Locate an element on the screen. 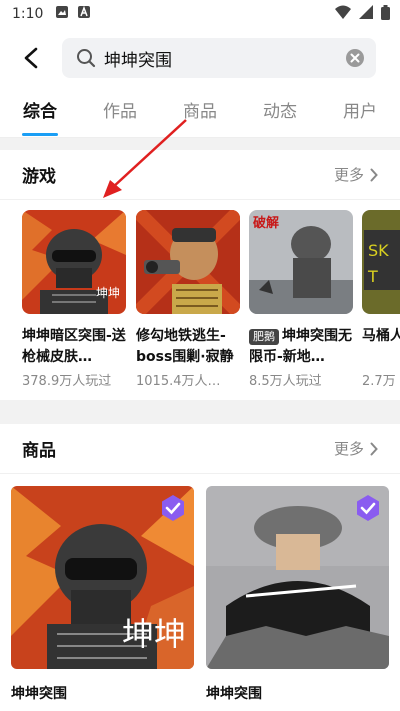 The height and width of the screenshot is (711, 400). game-card: 破解 肥鹅 坤坤突围无限币-新地… 8.5万人玩过 is located at coordinates (301, 299).